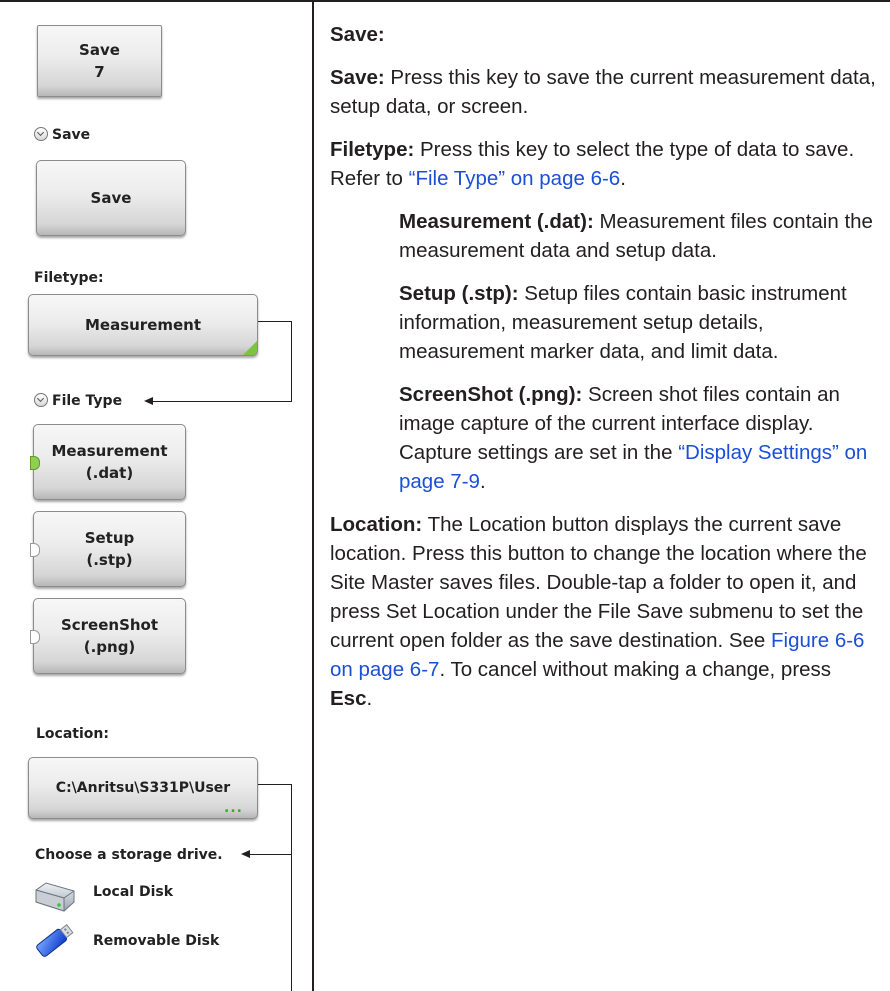 The width and height of the screenshot is (890, 991). What do you see at coordinates (109, 647) in the screenshot?
I see `option-extension: (.png)` at bounding box center [109, 647].